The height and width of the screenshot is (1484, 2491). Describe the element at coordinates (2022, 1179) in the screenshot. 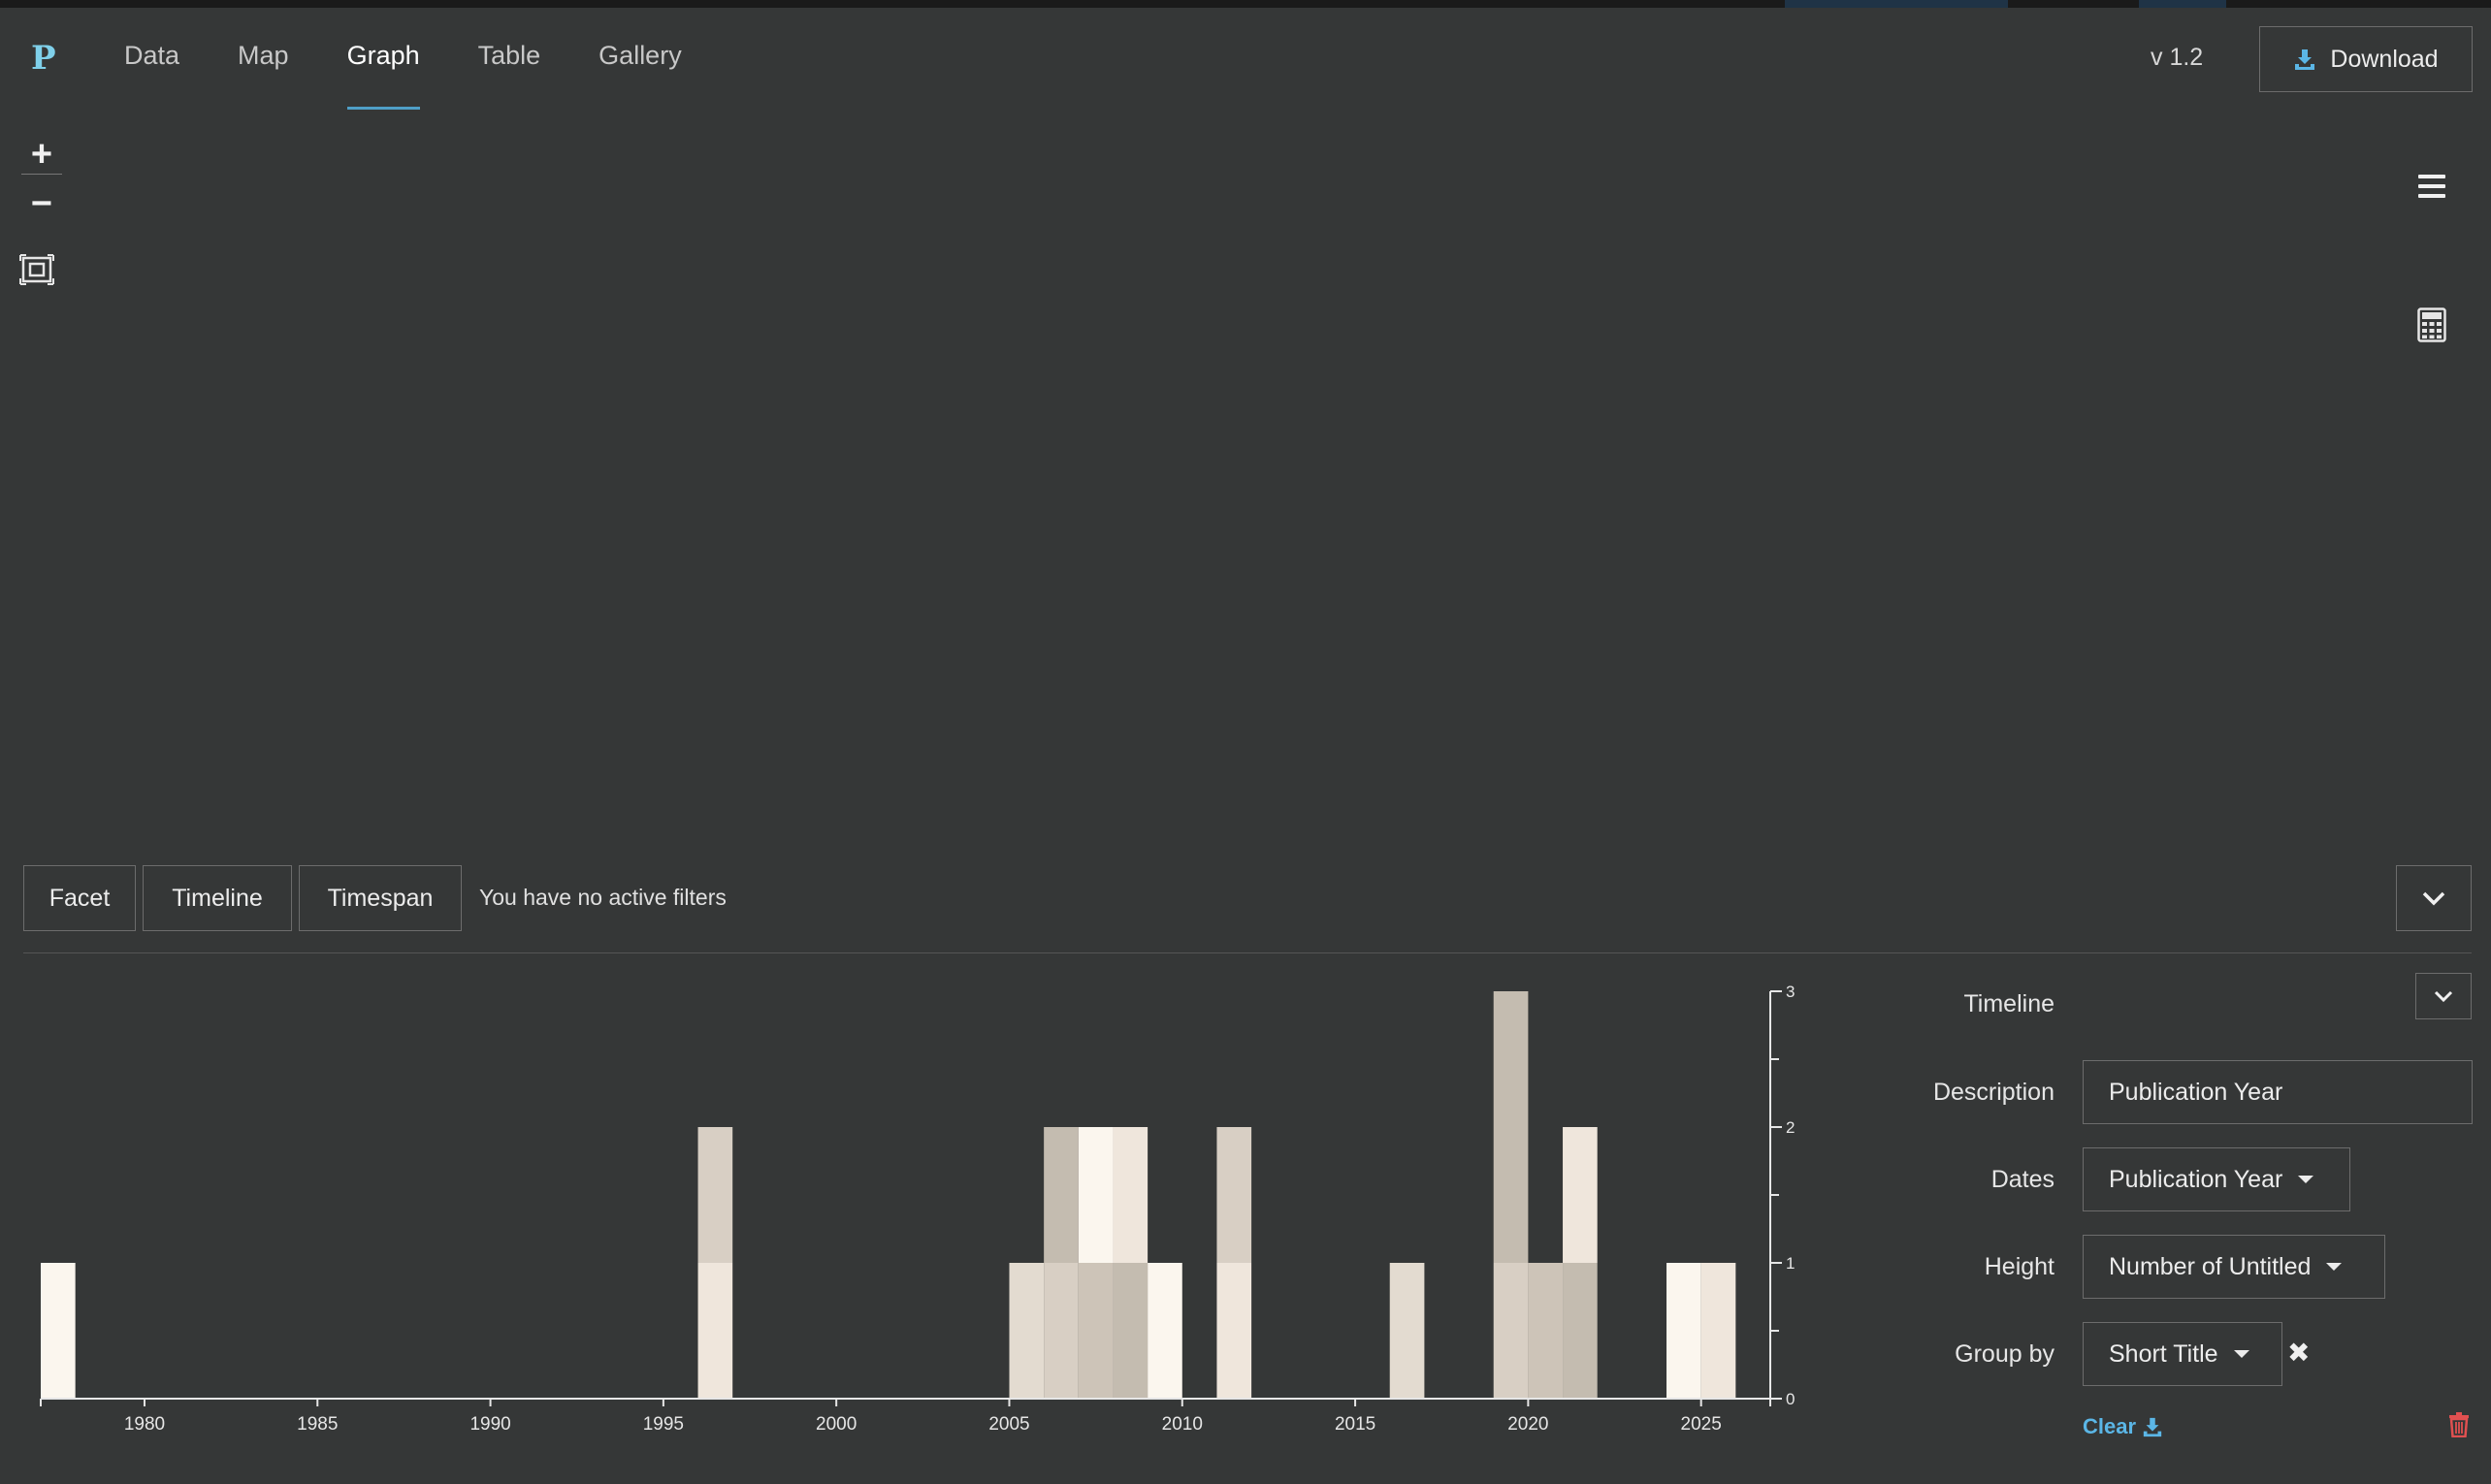

I see `dates-label: Dates` at that location.